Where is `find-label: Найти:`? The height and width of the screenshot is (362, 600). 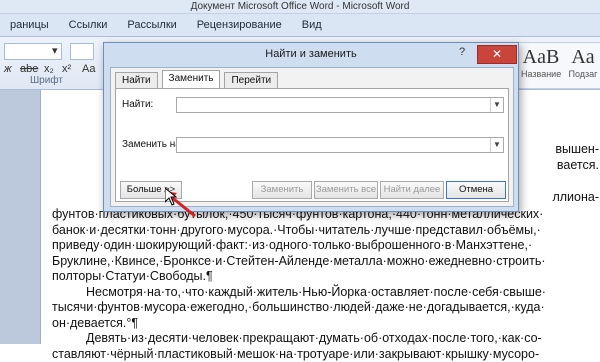 find-label: Найти: is located at coordinates (137, 104).